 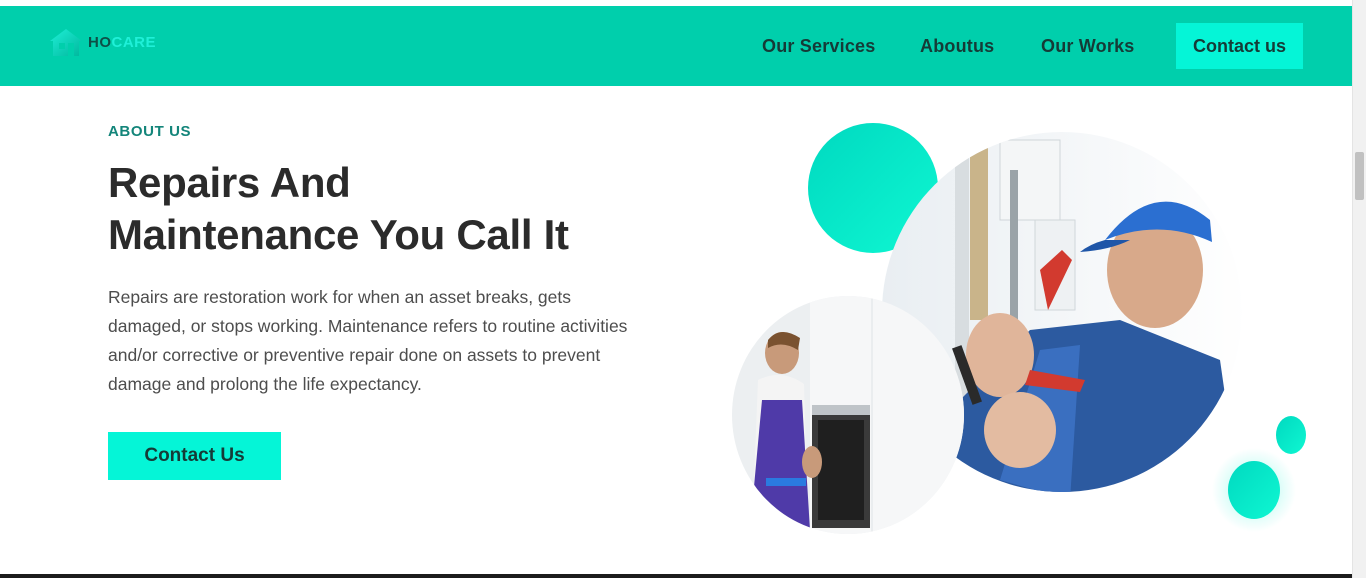 What do you see at coordinates (66, 42) in the screenshot?
I see `house-icon` at bounding box center [66, 42].